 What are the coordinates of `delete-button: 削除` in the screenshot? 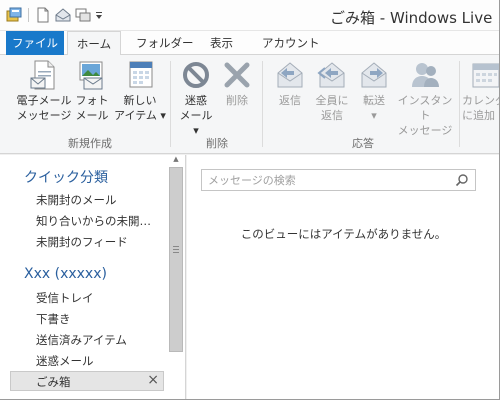 It's located at (237, 83).